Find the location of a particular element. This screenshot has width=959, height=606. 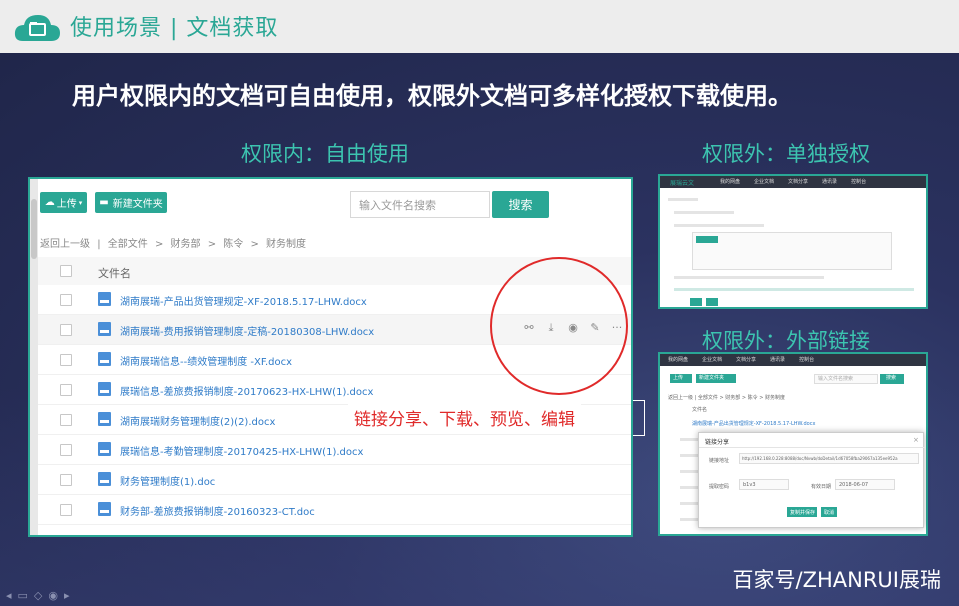

breadcrumb-chenling: 陈令 is located at coordinates (233, 244).